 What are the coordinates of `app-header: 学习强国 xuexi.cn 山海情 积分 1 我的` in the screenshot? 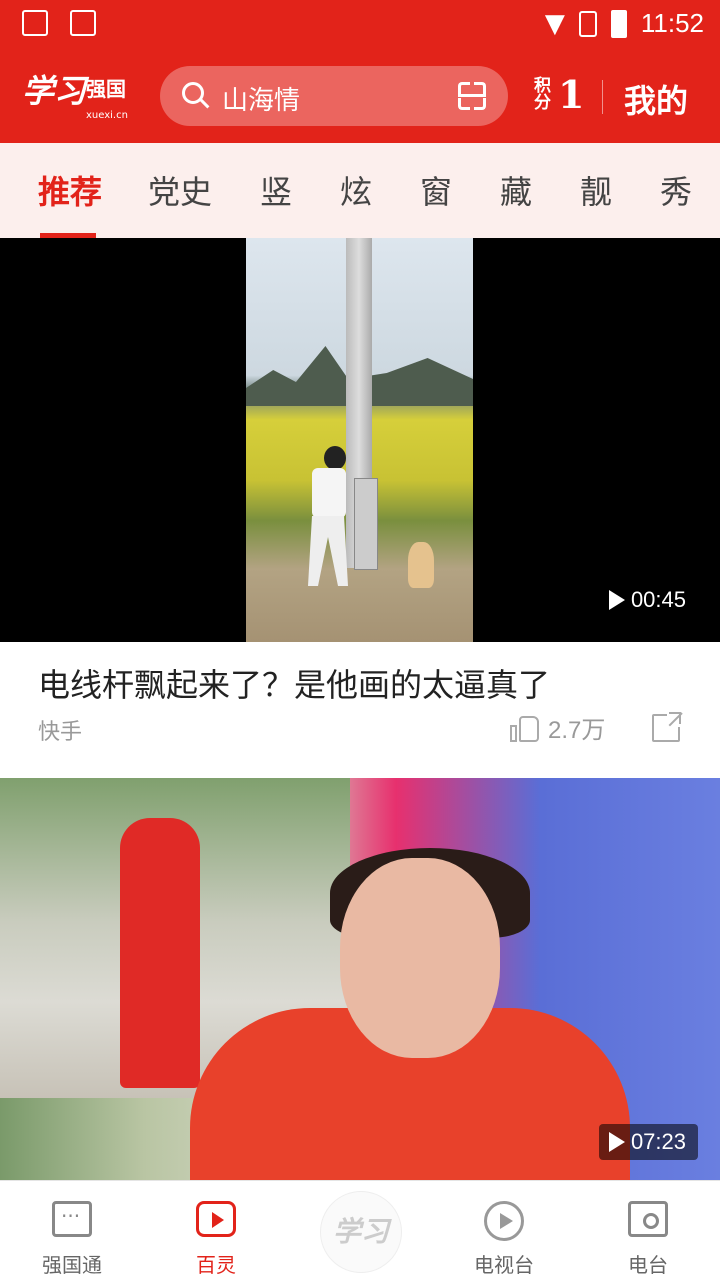 It's located at (360, 96).